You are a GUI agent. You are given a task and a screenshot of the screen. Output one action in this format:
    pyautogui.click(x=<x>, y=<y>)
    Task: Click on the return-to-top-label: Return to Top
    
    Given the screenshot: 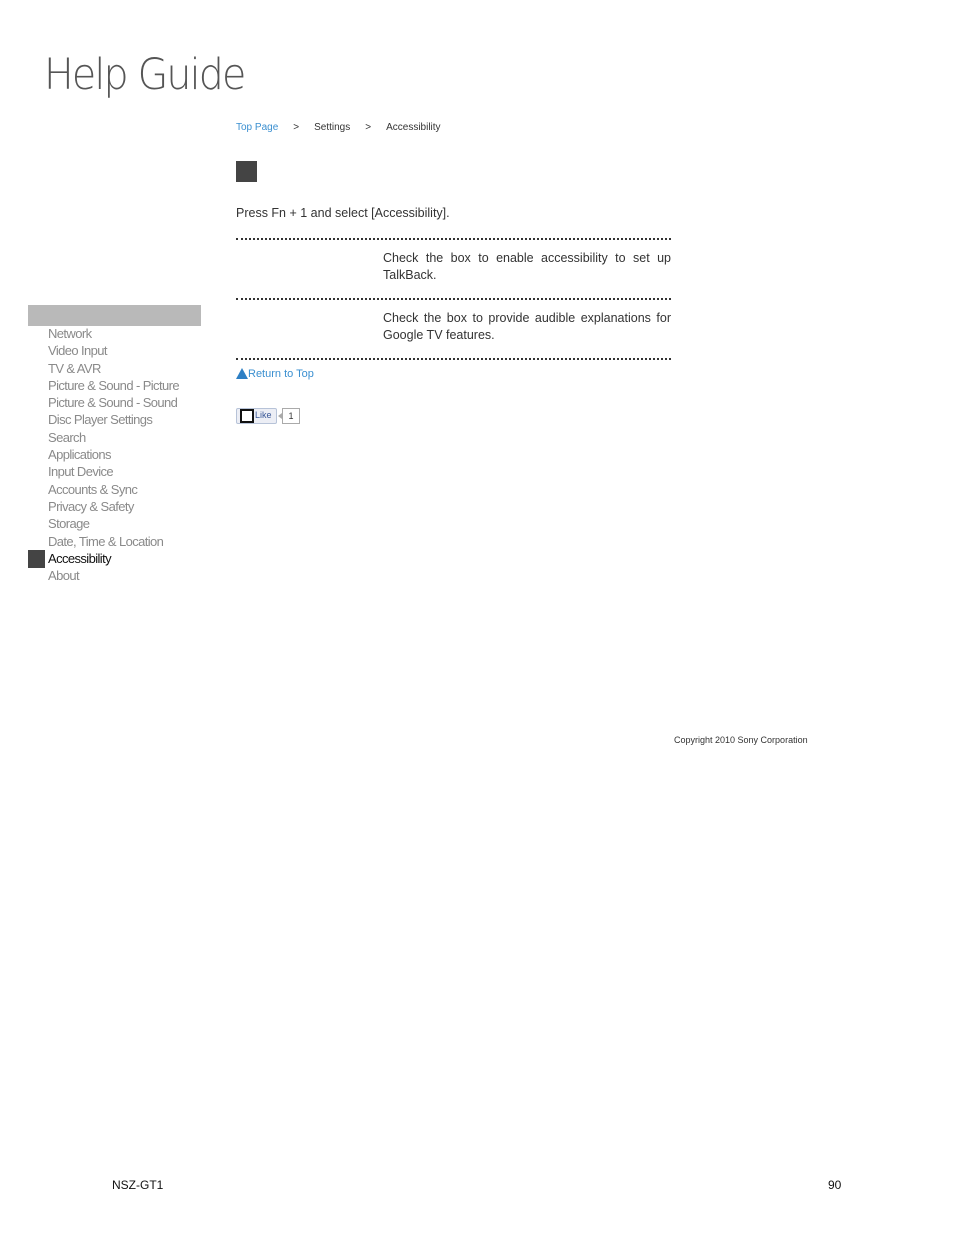 What is the action you would take?
    pyautogui.click(x=281, y=374)
    